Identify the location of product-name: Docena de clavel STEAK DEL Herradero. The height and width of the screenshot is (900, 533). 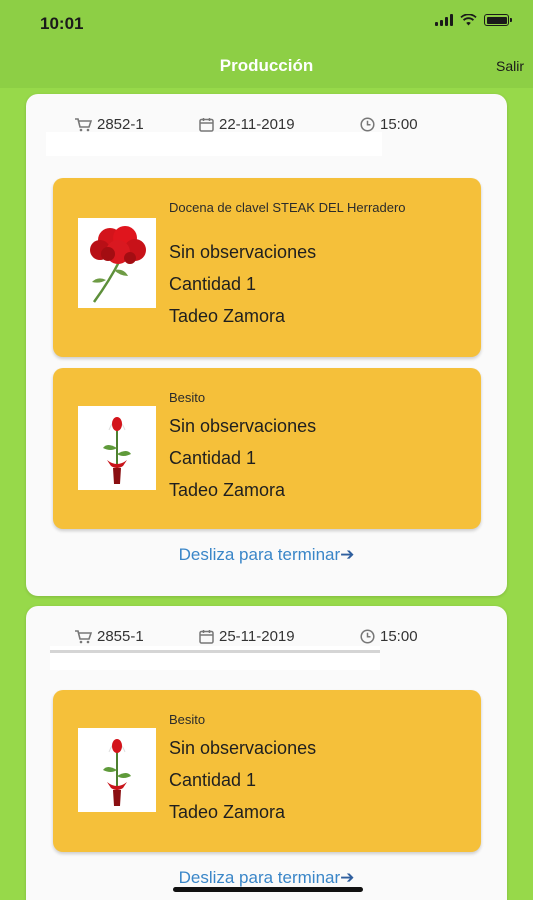
(287, 207).